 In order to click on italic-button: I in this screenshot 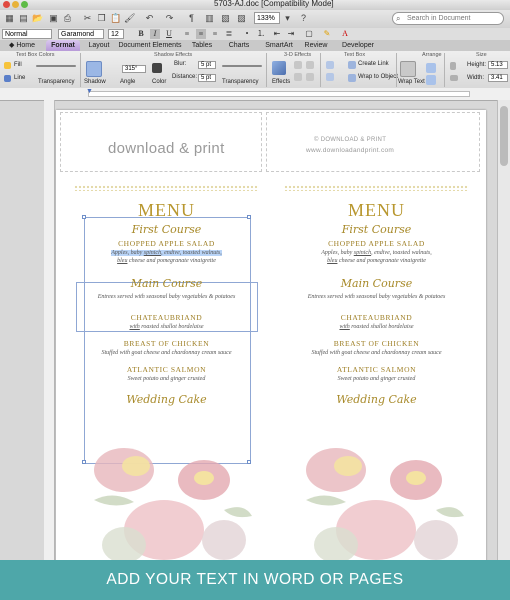, I will do `click(155, 34)`.